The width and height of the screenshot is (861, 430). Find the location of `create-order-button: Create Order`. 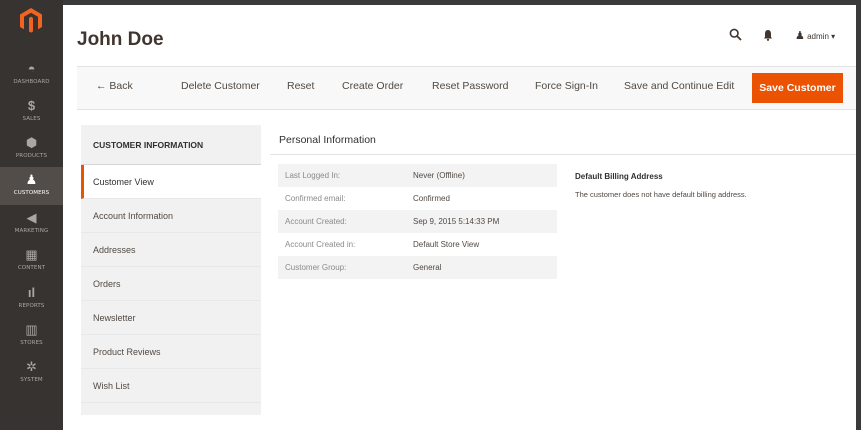

create-order-button: Create Order is located at coordinates (372, 86).